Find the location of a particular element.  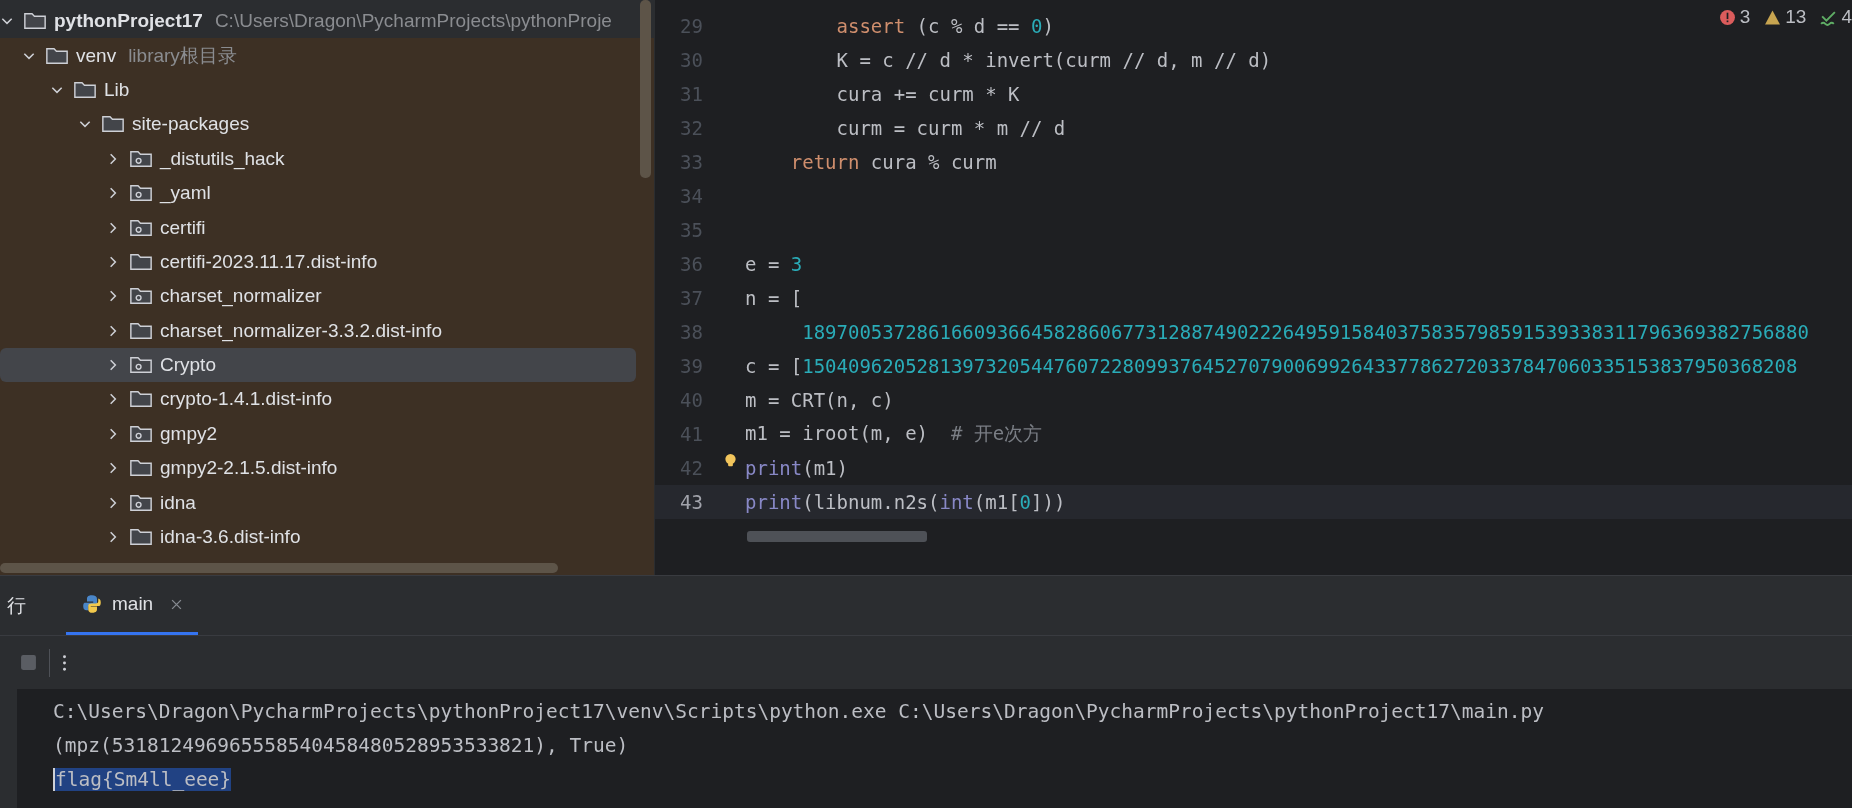

project-path: C:\Users\Dragon\PycharmProjects\pythonProje is located at coordinates (413, 21).